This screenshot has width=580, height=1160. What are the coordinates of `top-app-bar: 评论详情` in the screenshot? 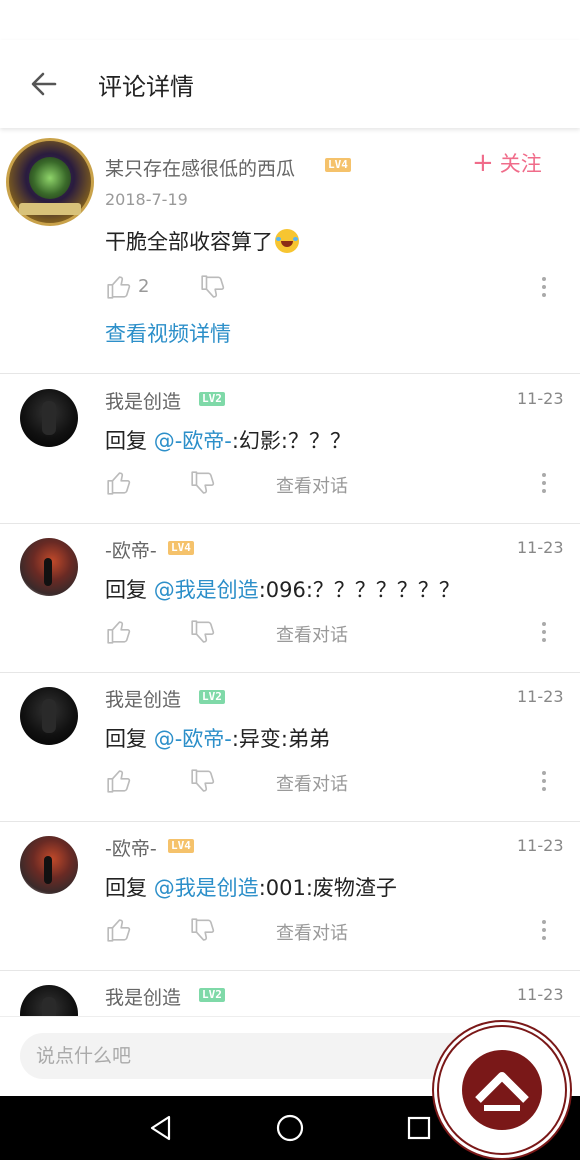 It's located at (290, 84).